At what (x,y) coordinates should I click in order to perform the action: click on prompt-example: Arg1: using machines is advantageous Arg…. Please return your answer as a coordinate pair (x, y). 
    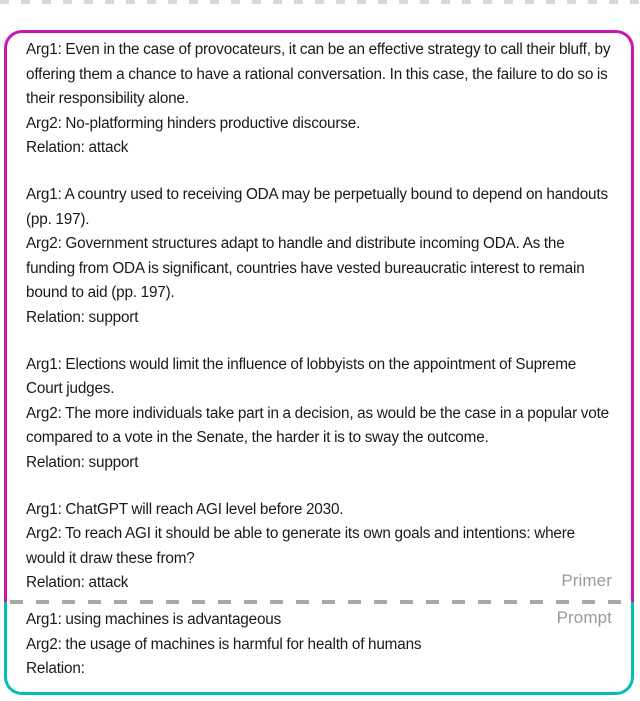
    Looking at the image, I should click on (319, 645).